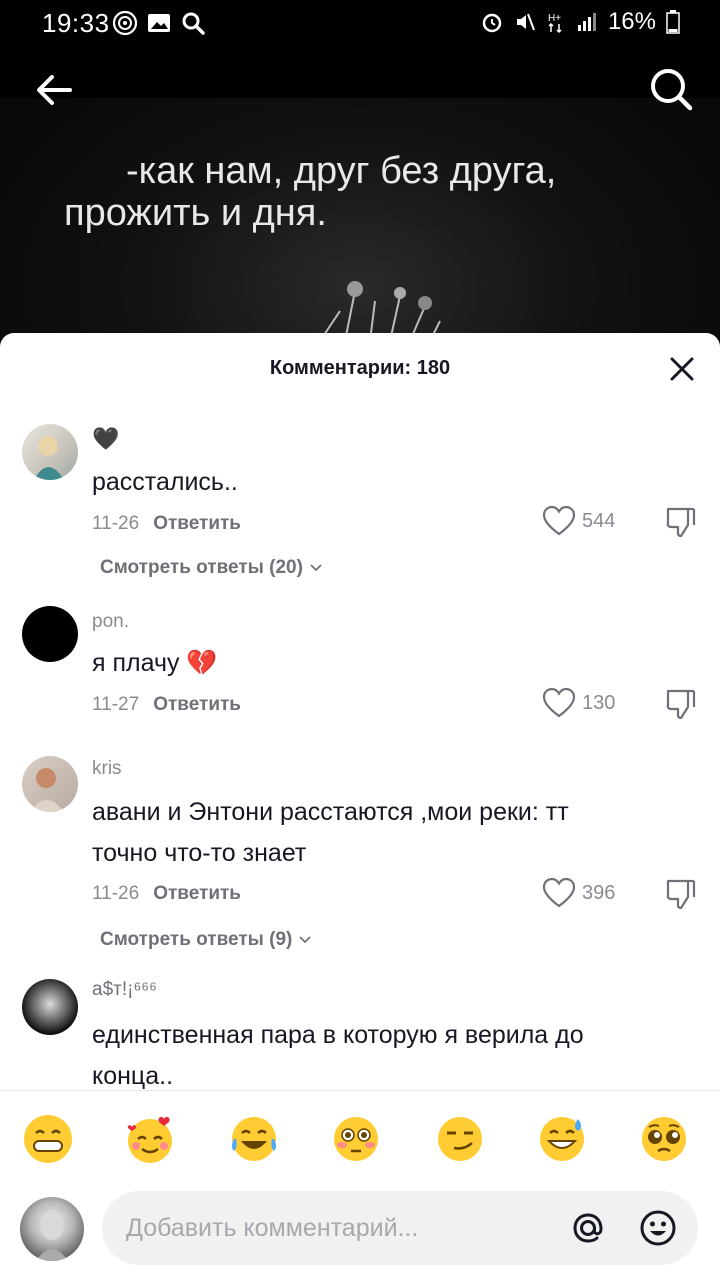  I want to click on caption-line-2: прожить и дня., so click(195, 213).